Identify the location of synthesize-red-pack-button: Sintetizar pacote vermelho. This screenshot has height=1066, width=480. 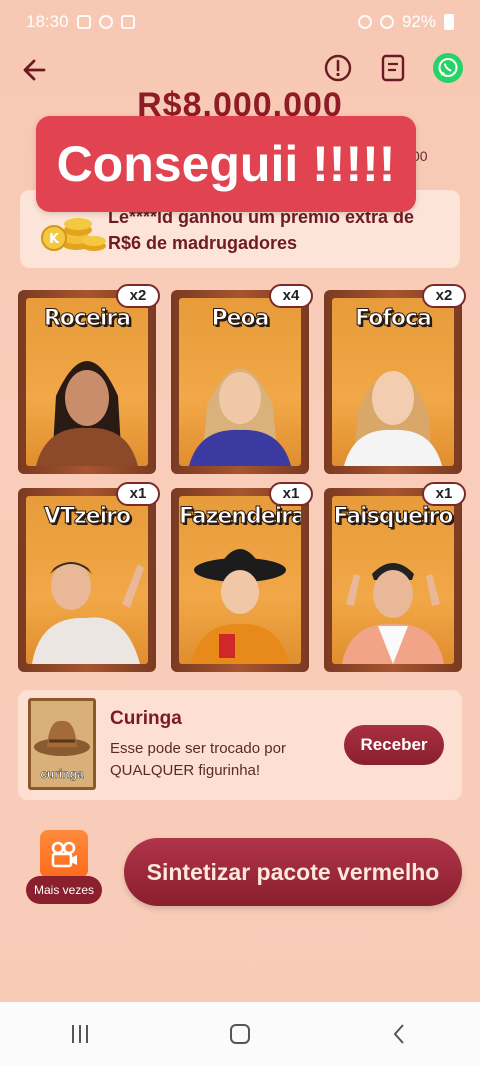
(293, 872).